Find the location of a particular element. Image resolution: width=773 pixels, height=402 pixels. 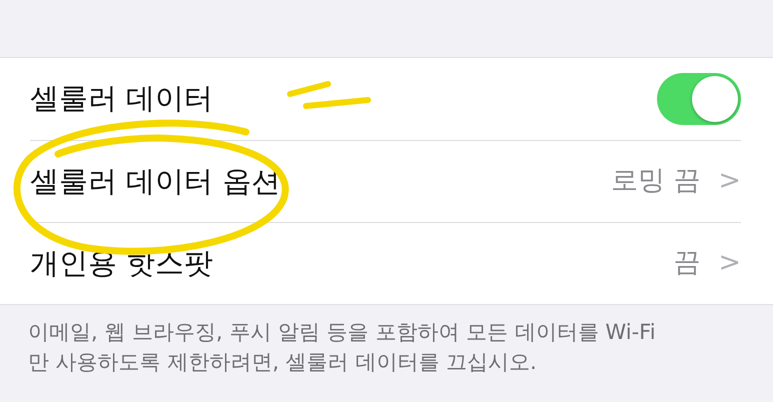

row-label: 셀룰러 데이터 is located at coordinates (122, 99).